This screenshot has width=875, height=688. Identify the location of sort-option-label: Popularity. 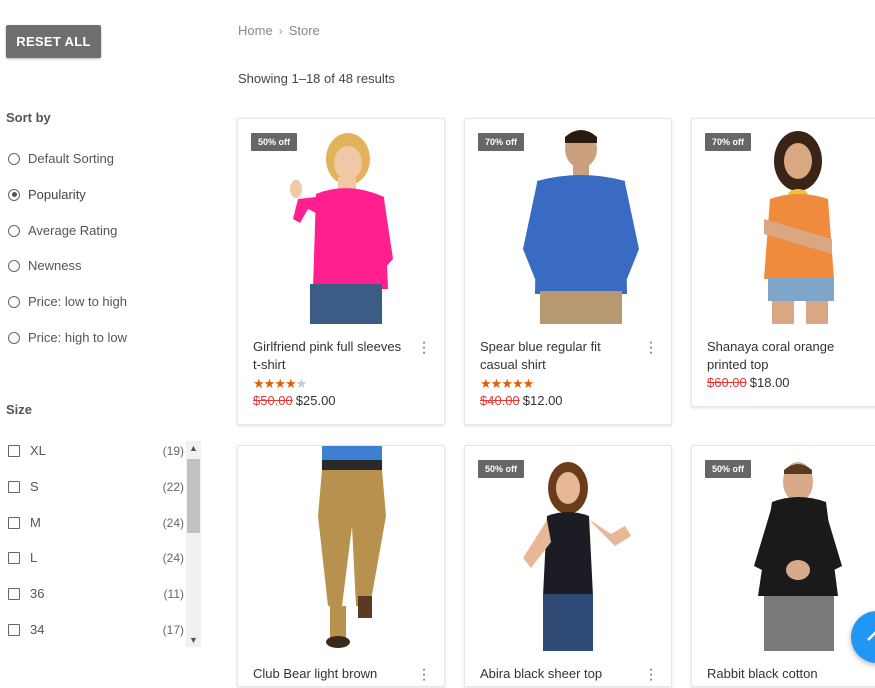
(57, 194).